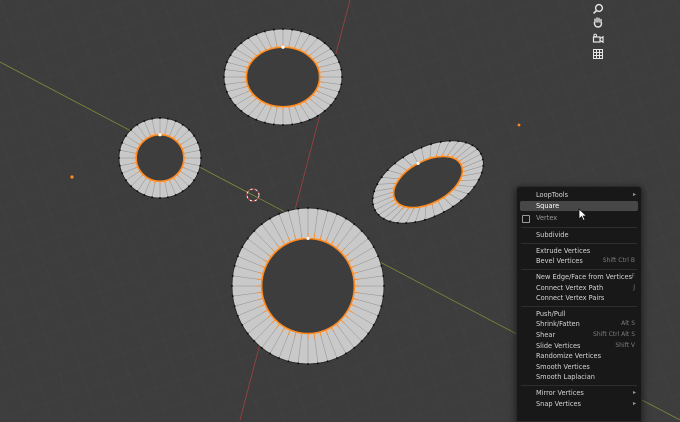  I want to click on menu-item-randomize-vertices: Randomize Vertices, so click(579, 356).